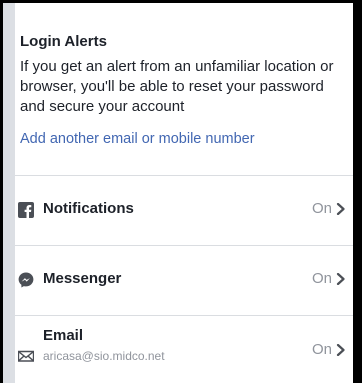  What do you see at coordinates (88, 208) in the screenshot?
I see `channel-label: Notifications` at bounding box center [88, 208].